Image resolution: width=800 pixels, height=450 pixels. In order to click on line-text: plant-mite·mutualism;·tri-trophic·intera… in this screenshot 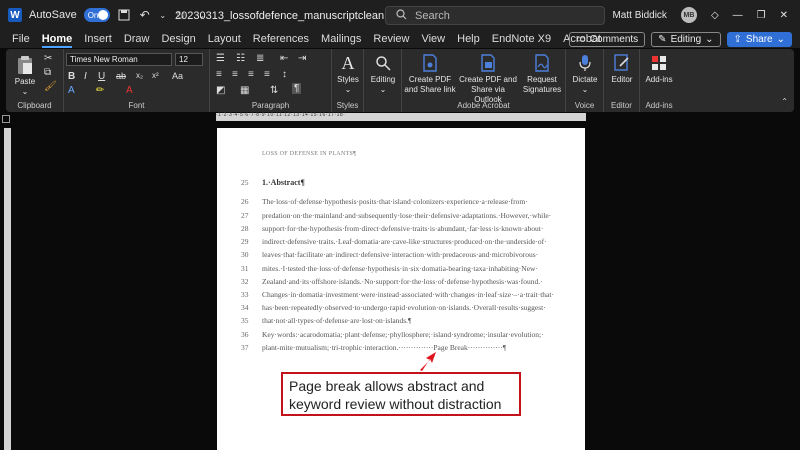, I will do `click(384, 347)`.